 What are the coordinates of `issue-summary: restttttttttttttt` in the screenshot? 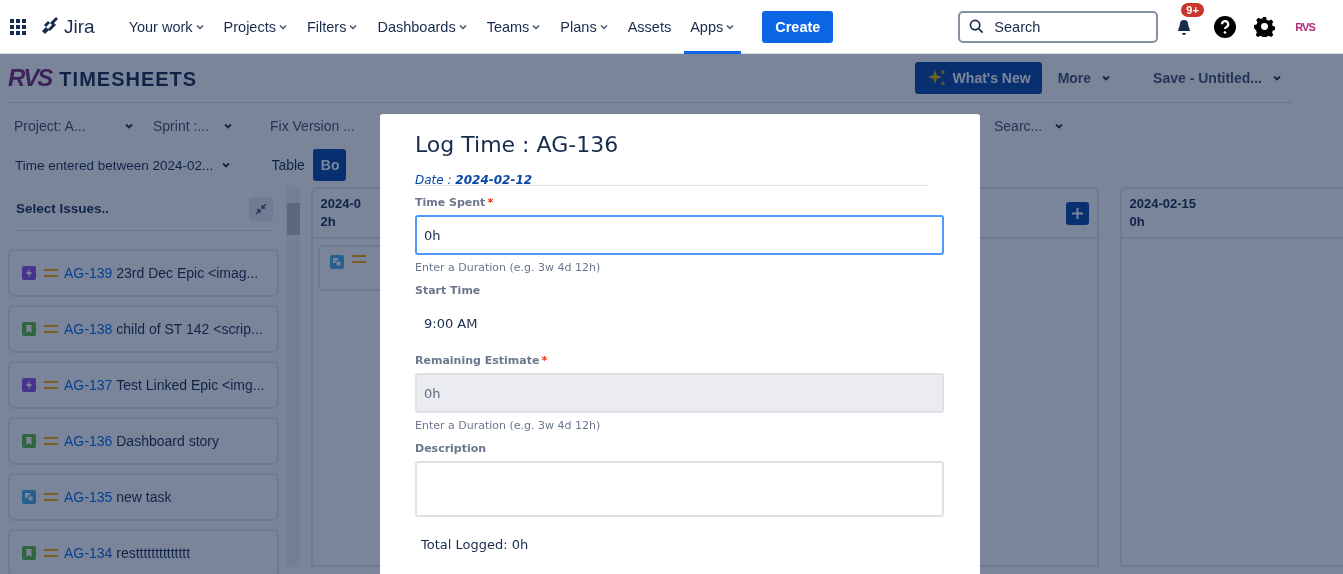 It's located at (153, 553).